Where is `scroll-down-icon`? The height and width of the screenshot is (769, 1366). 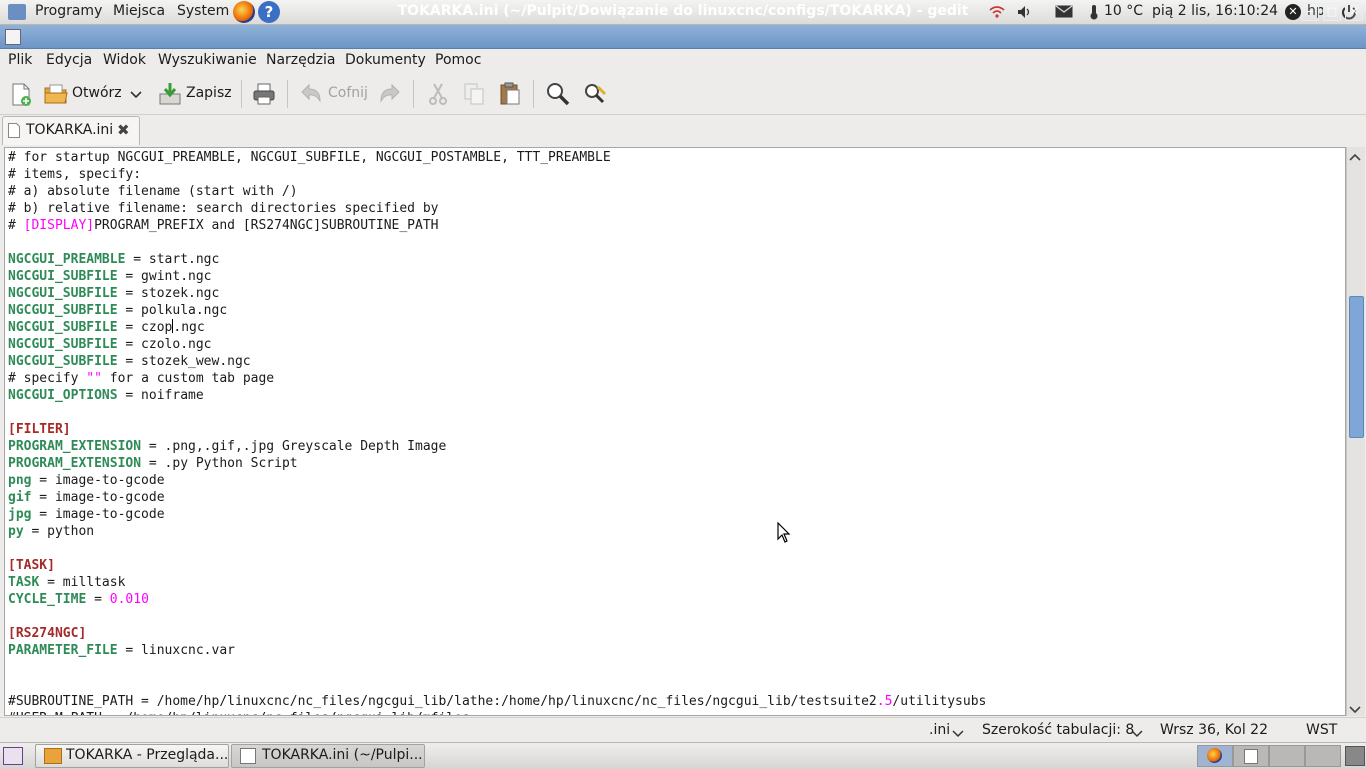
scroll-down-icon is located at coordinates (1355, 708).